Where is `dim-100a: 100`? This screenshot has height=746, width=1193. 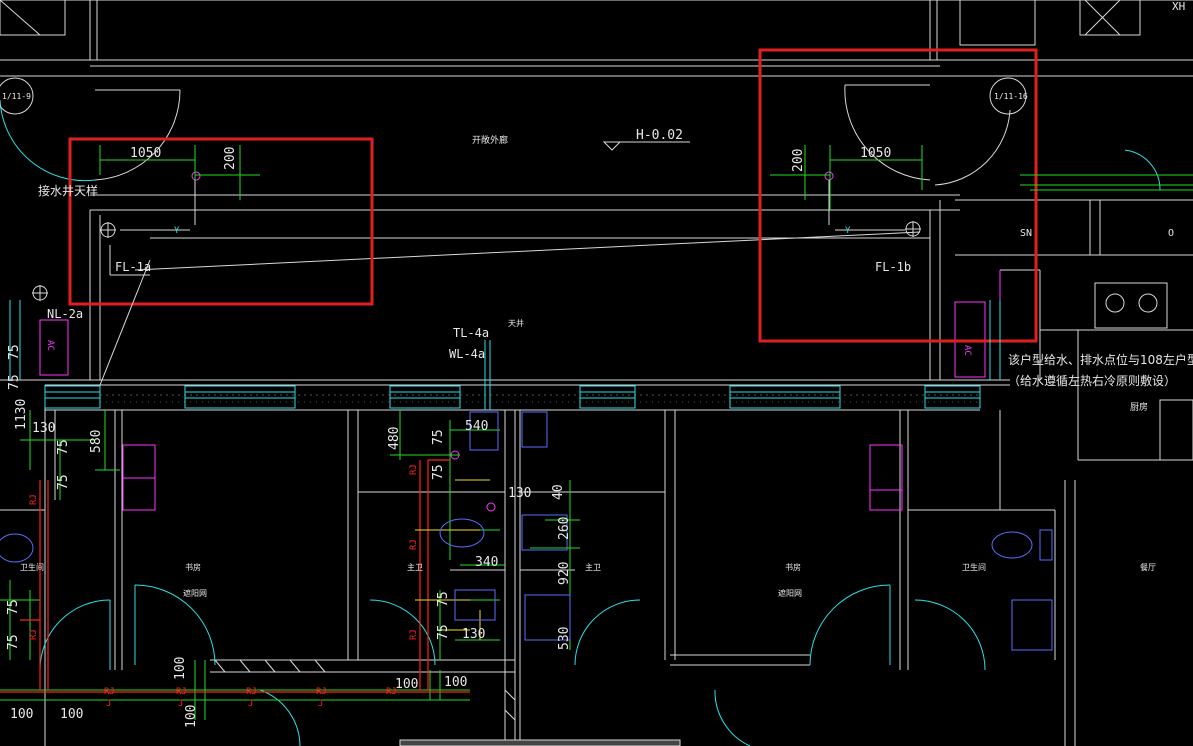
dim-100a: 100 is located at coordinates (180, 668).